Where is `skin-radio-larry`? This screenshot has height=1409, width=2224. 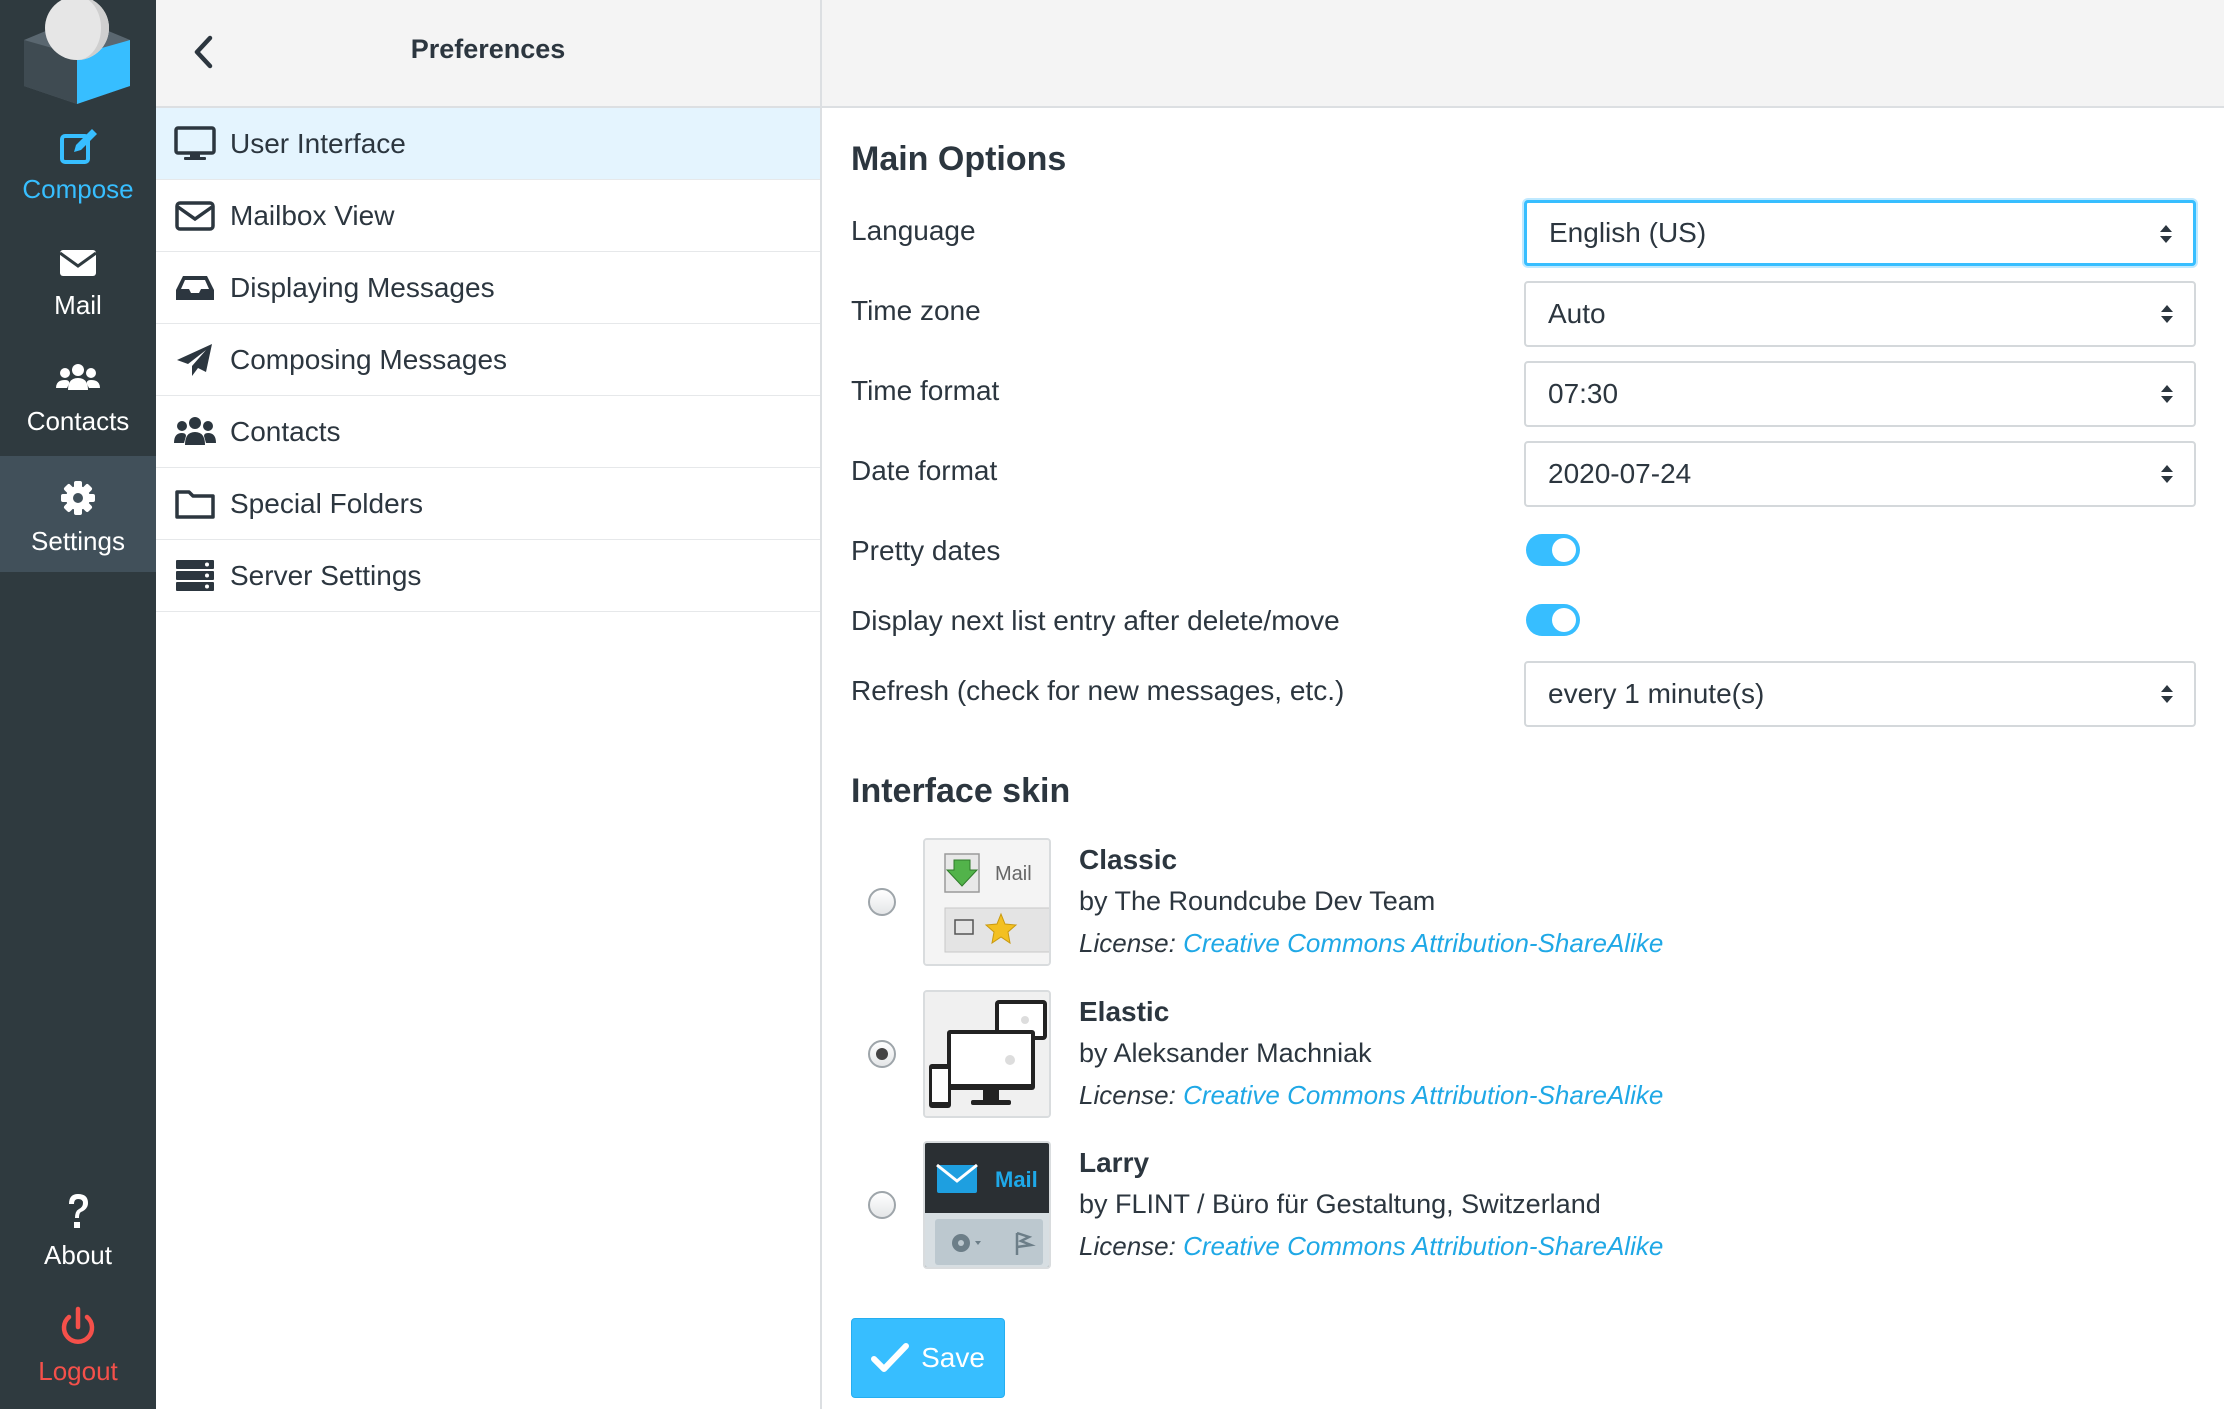 skin-radio-larry is located at coordinates (882, 1205).